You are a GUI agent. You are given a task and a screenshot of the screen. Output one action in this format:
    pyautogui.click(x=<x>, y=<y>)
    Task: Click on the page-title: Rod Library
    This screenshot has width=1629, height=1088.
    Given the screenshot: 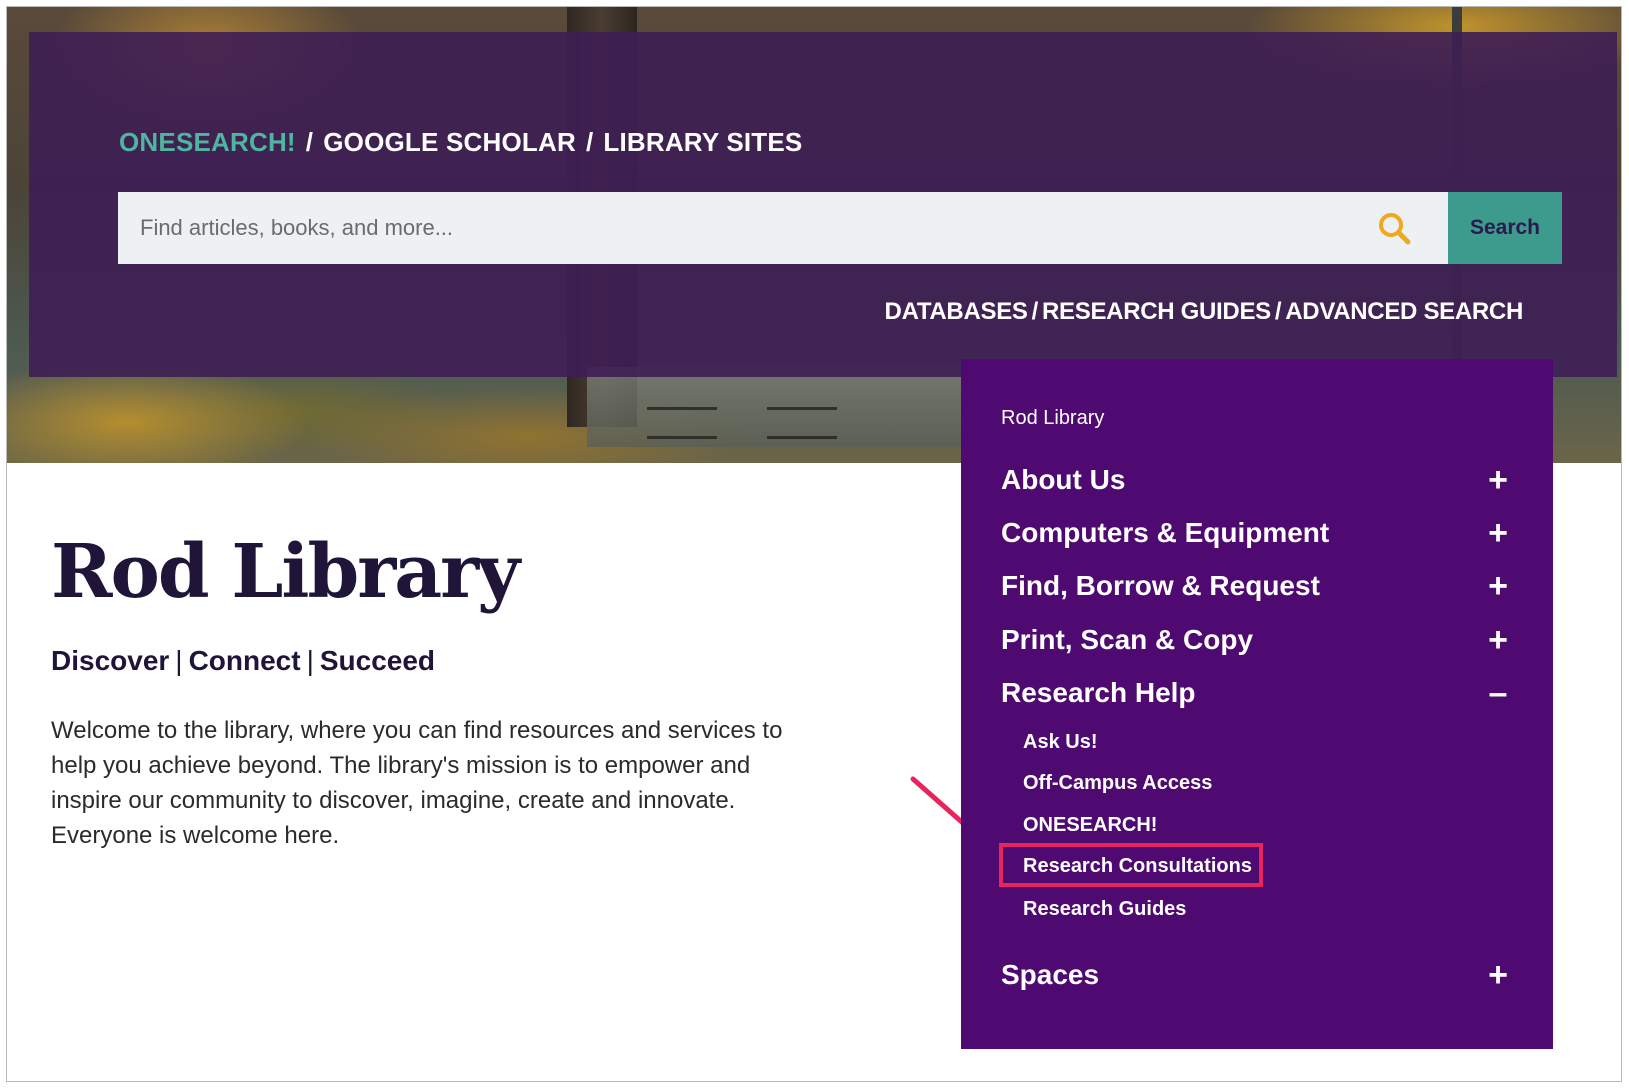 What is the action you would take?
    pyautogui.click(x=285, y=572)
    